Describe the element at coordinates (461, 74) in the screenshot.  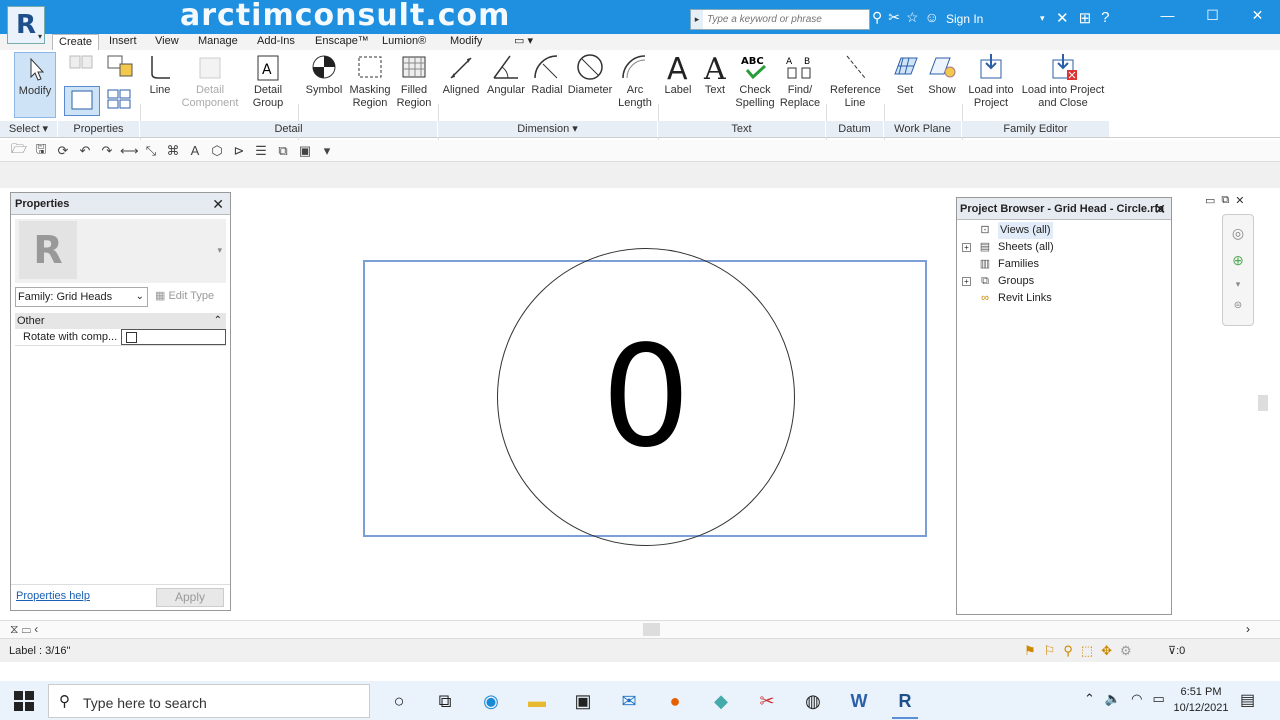
I see `aligned-dimension-button: Aligned` at that location.